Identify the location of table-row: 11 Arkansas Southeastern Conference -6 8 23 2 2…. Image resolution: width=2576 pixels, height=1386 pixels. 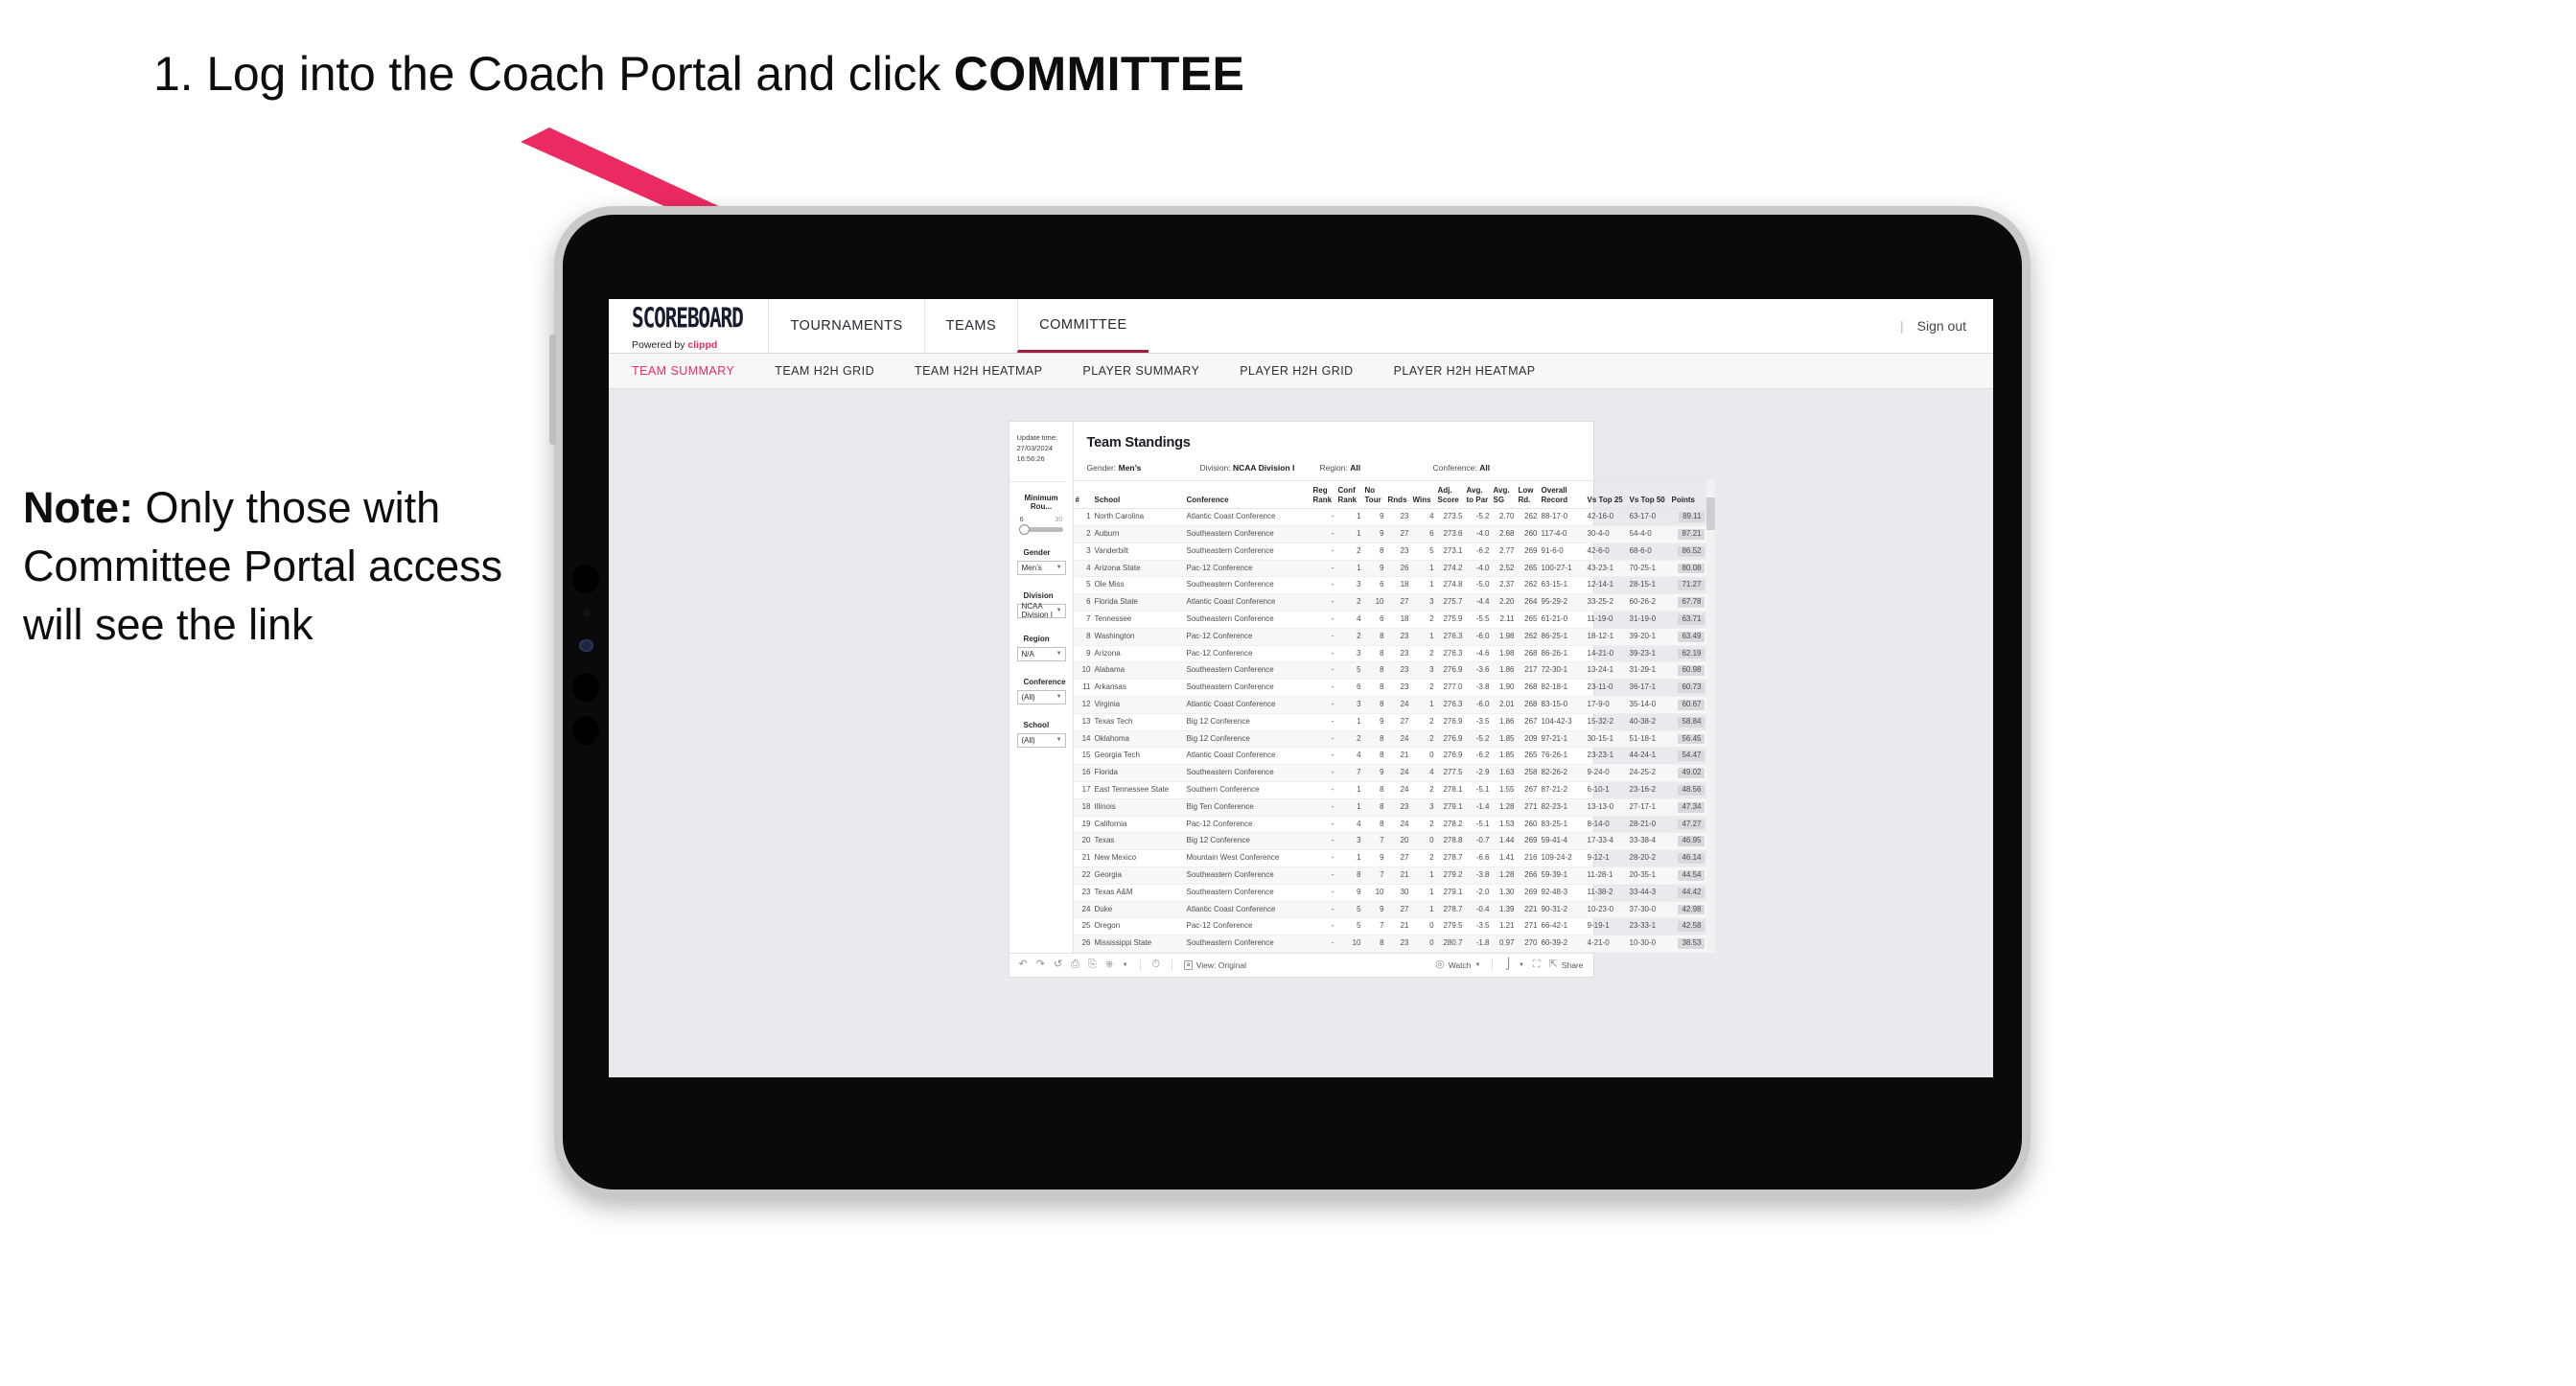
(1390, 688).